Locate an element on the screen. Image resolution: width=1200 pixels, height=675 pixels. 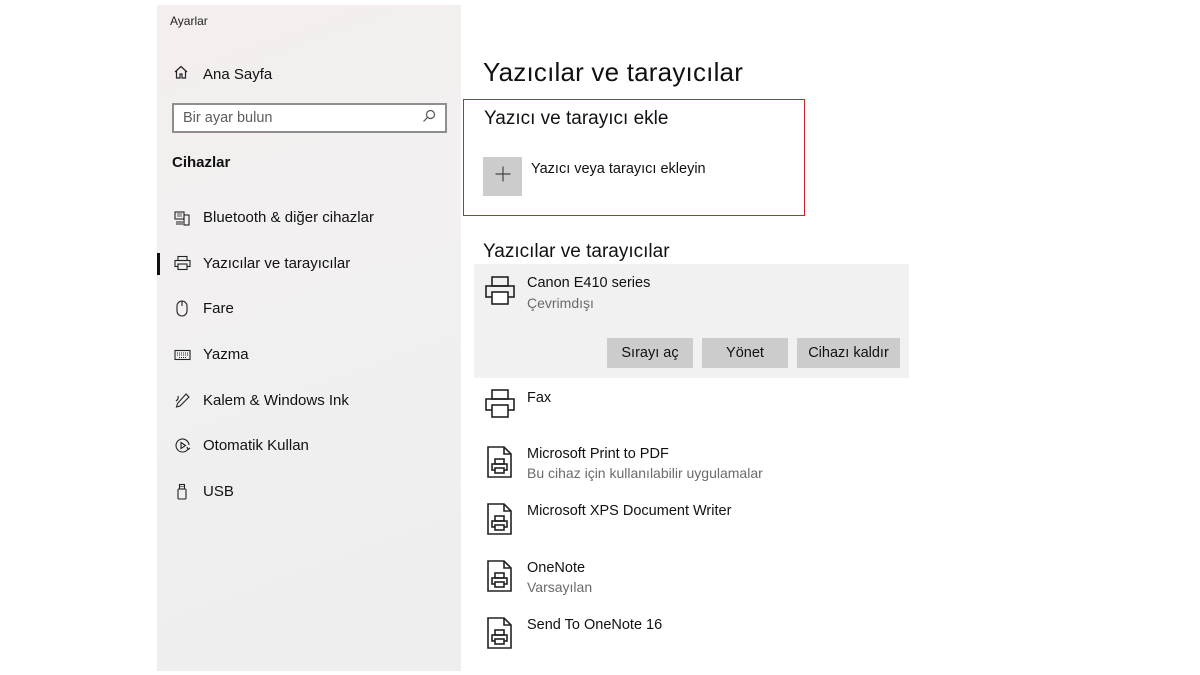
device-item-xps-writer: Microsoft XPS Document Writer is located at coordinates (691, 521).